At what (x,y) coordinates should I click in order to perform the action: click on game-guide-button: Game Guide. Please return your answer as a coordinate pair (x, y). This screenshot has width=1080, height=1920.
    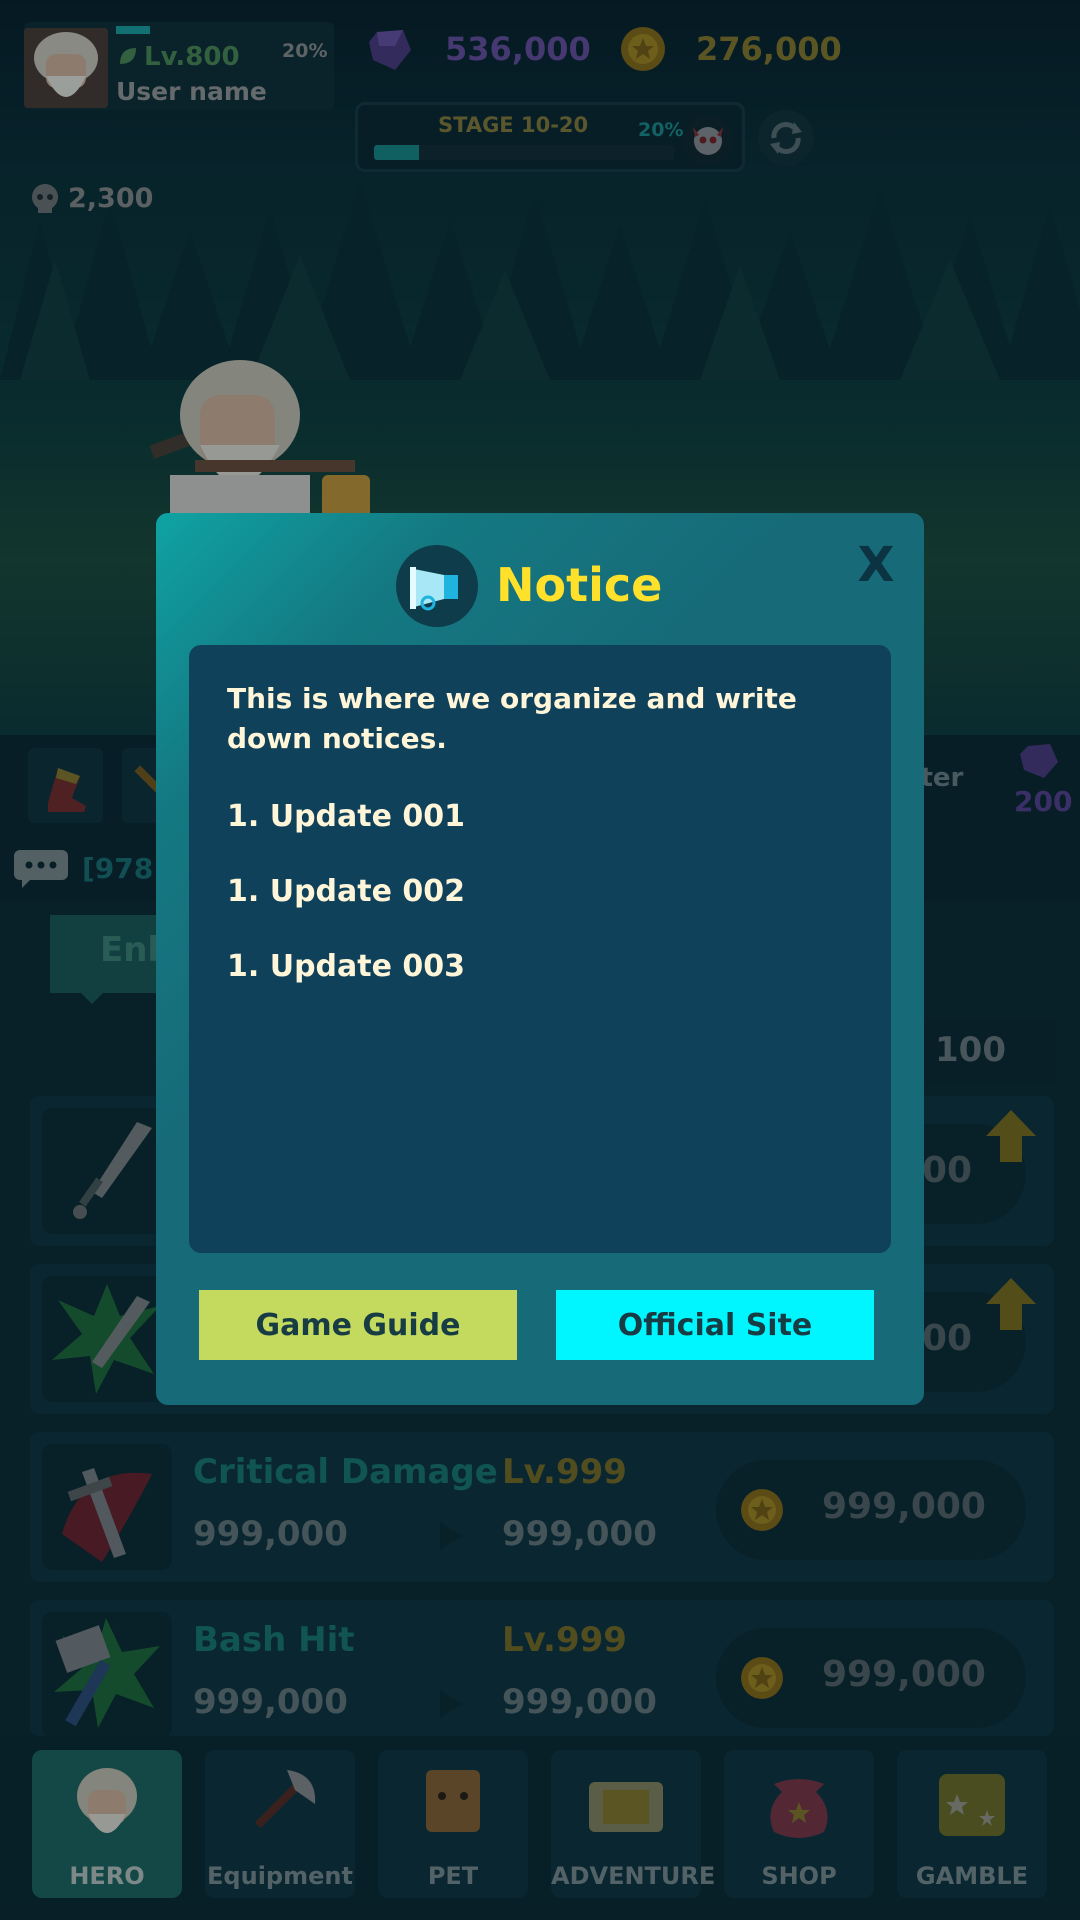
    Looking at the image, I should click on (358, 1325).